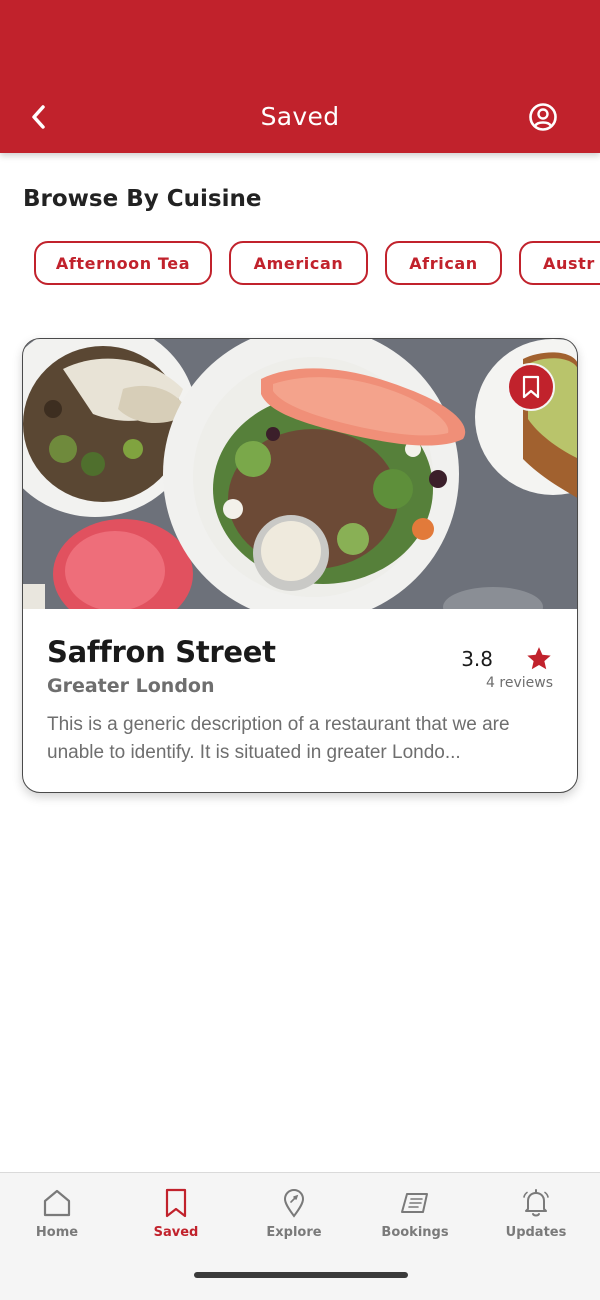 The height and width of the screenshot is (1300, 600). I want to click on app-header: Saved, so click(300, 76).